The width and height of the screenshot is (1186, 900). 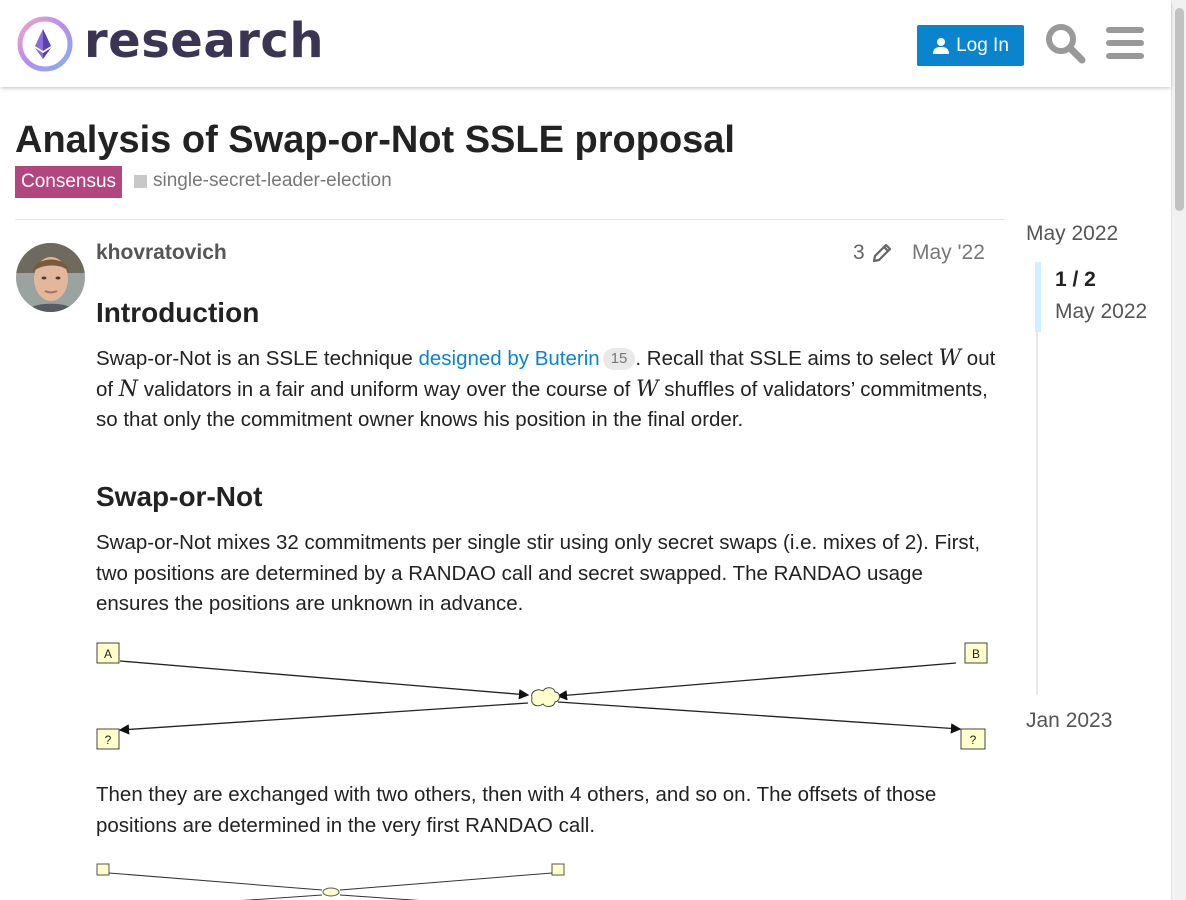 I want to click on topic-title: Analysis of Swap-or-Not SSLE proposal, so click(x=375, y=140).